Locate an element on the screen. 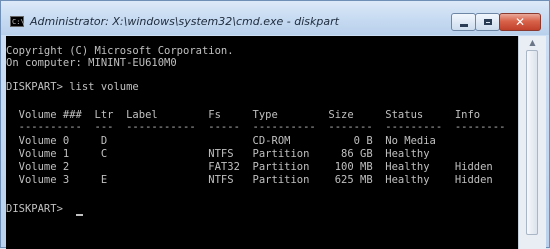 Image resolution: width=550 pixels, height=249 pixels. scroll-up-arrow-icon: ▲ is located at coordinates (532, 43).